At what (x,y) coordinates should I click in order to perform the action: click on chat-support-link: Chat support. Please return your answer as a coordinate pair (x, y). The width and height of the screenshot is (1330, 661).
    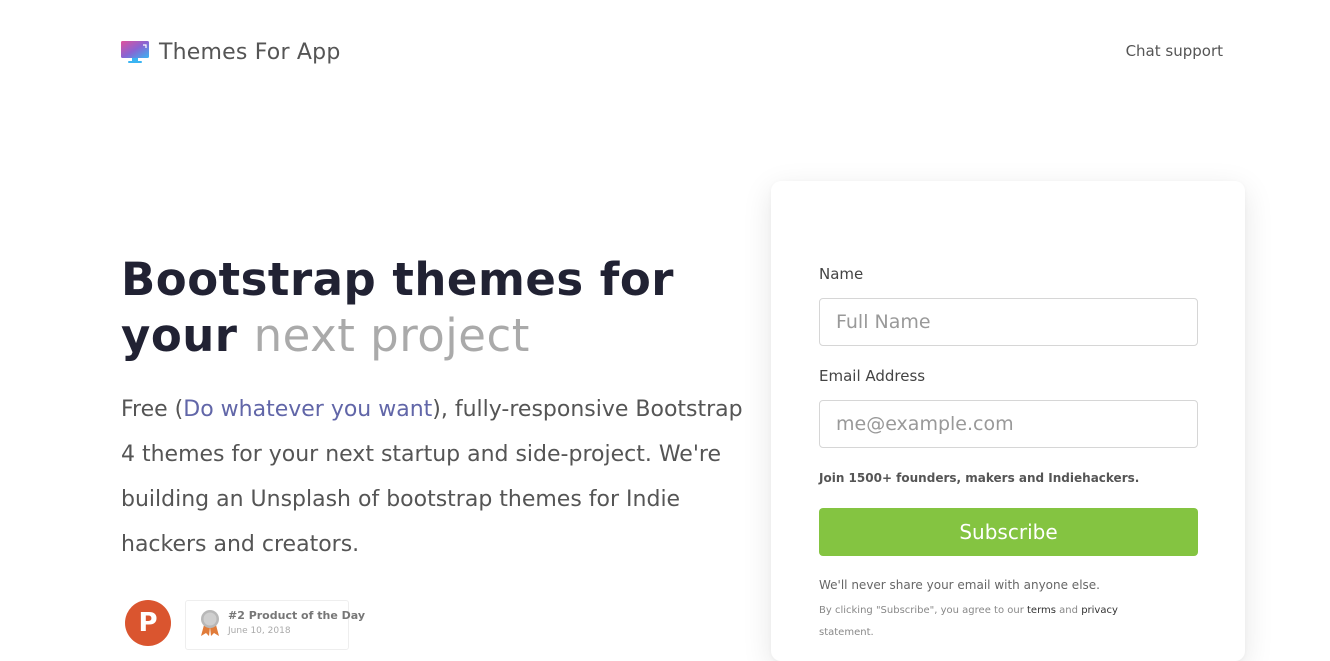
    Looking at the image, I should click on (1174, 51).